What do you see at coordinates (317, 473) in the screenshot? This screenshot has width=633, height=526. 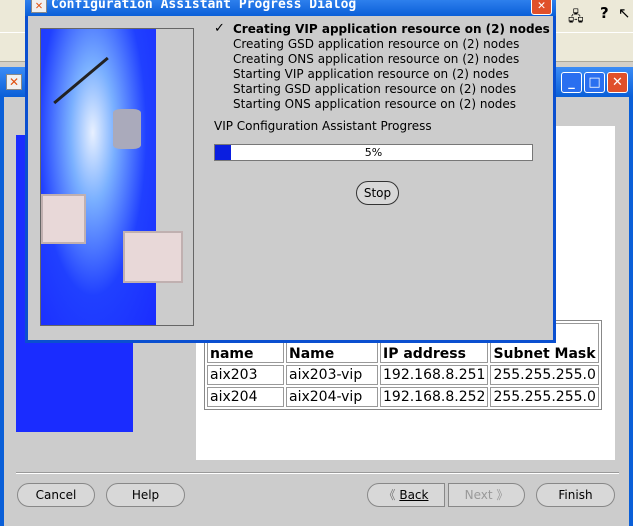 I see `divider` at bounding box center [317, 473].